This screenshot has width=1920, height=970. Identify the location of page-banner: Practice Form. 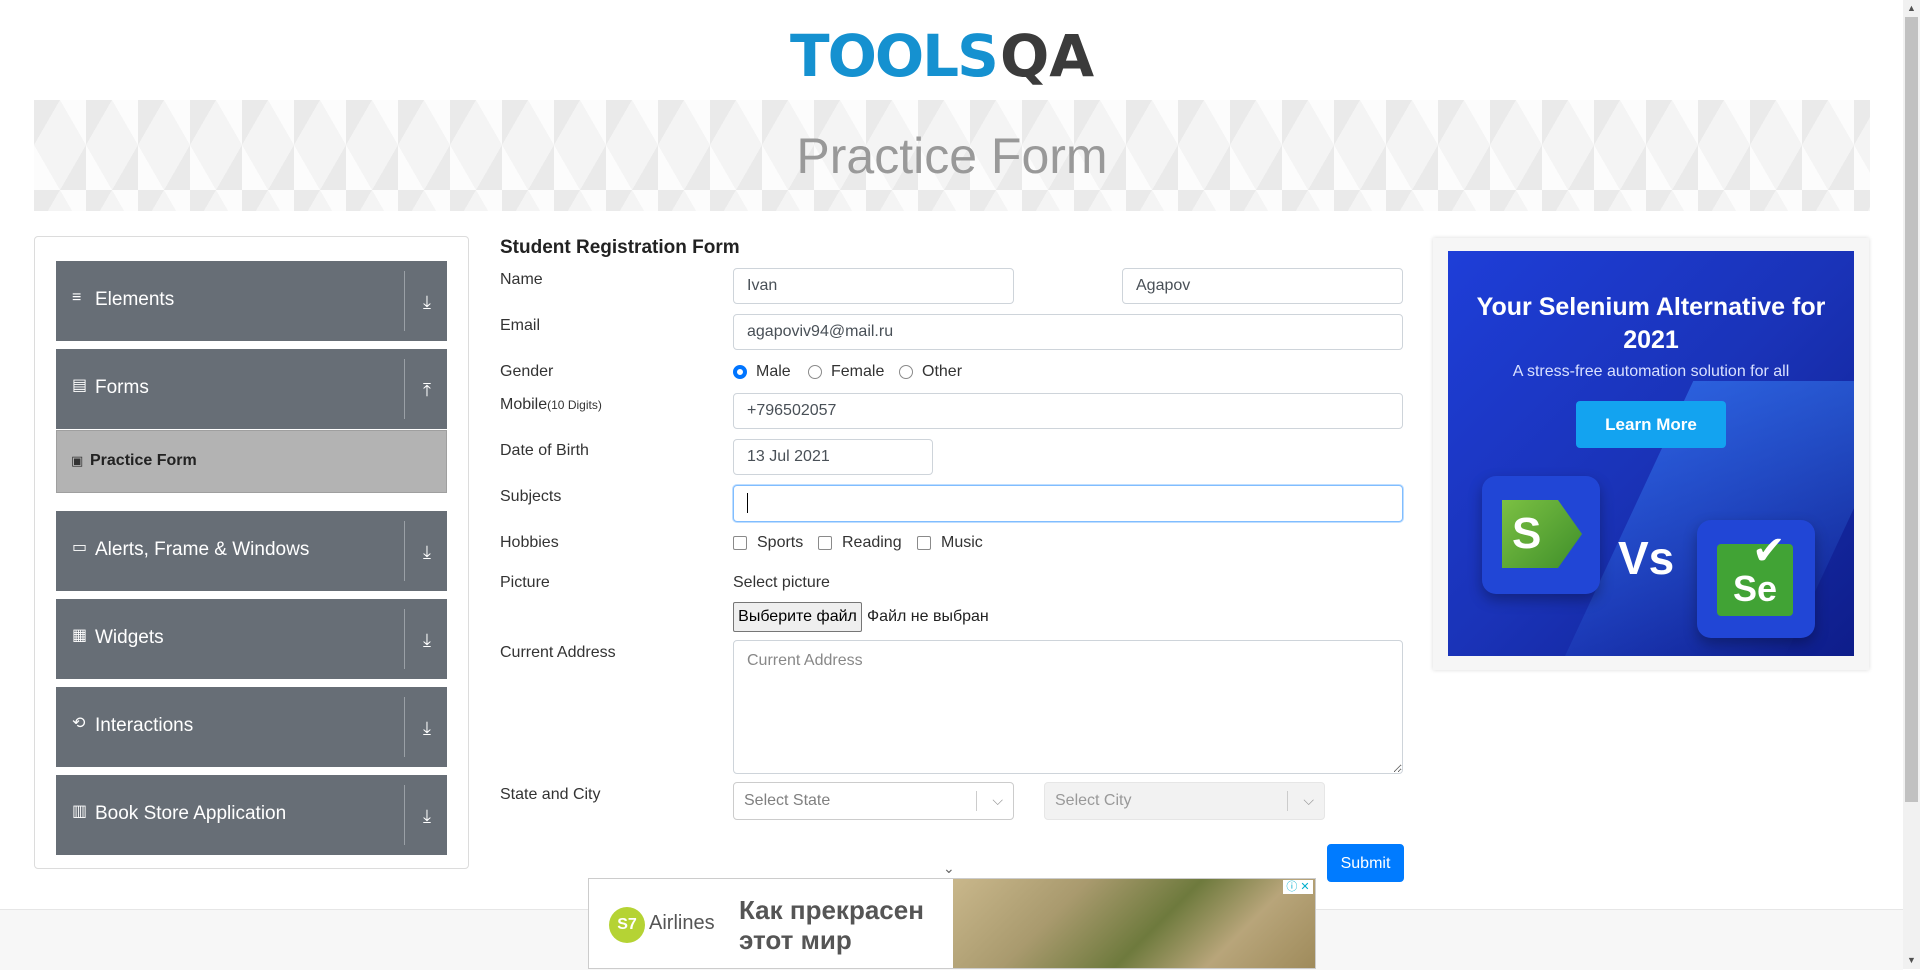
(952, 155).